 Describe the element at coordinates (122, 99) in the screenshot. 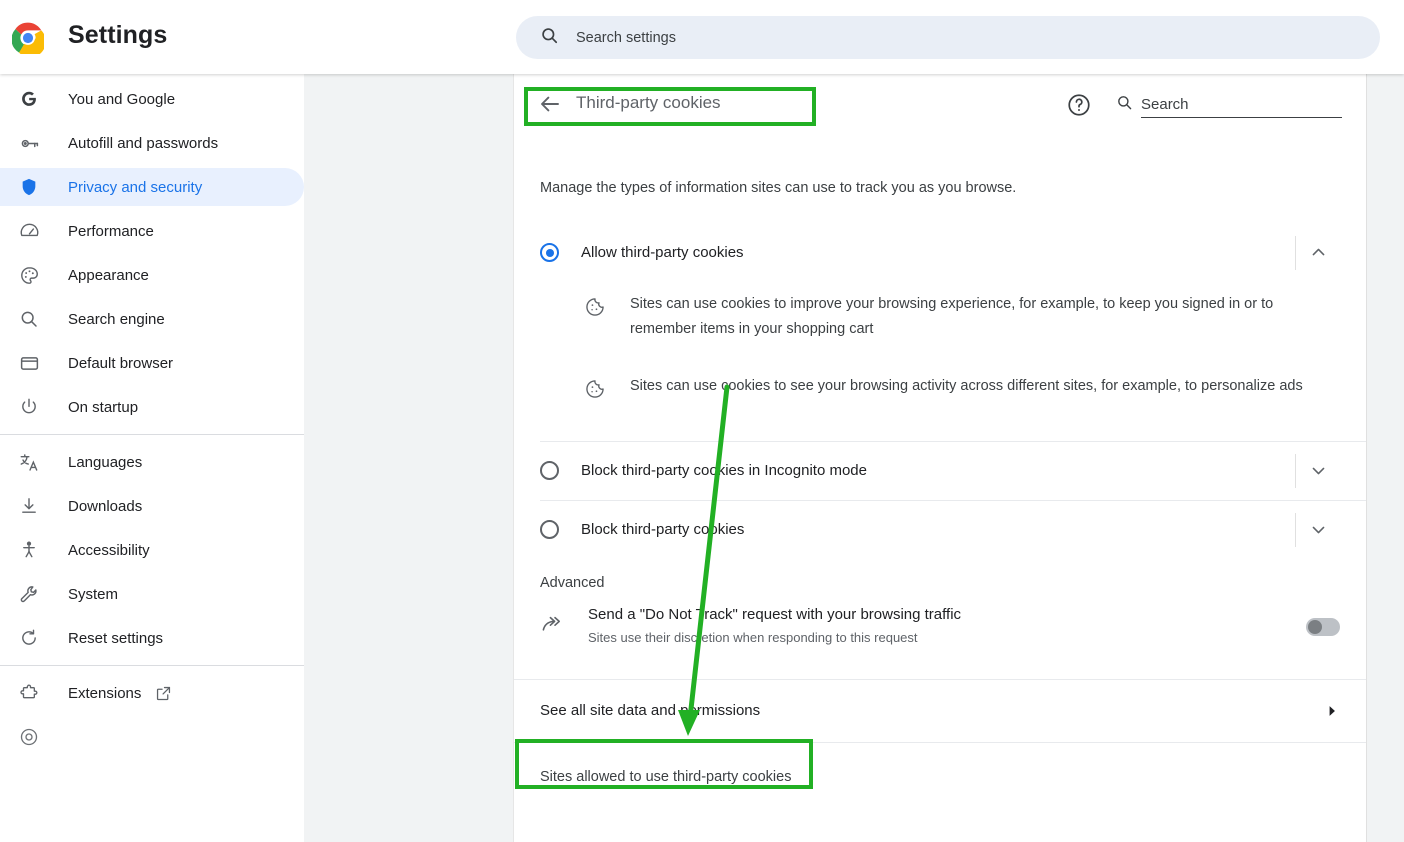

I see `sidebar-item-label: You and Google` at that location.